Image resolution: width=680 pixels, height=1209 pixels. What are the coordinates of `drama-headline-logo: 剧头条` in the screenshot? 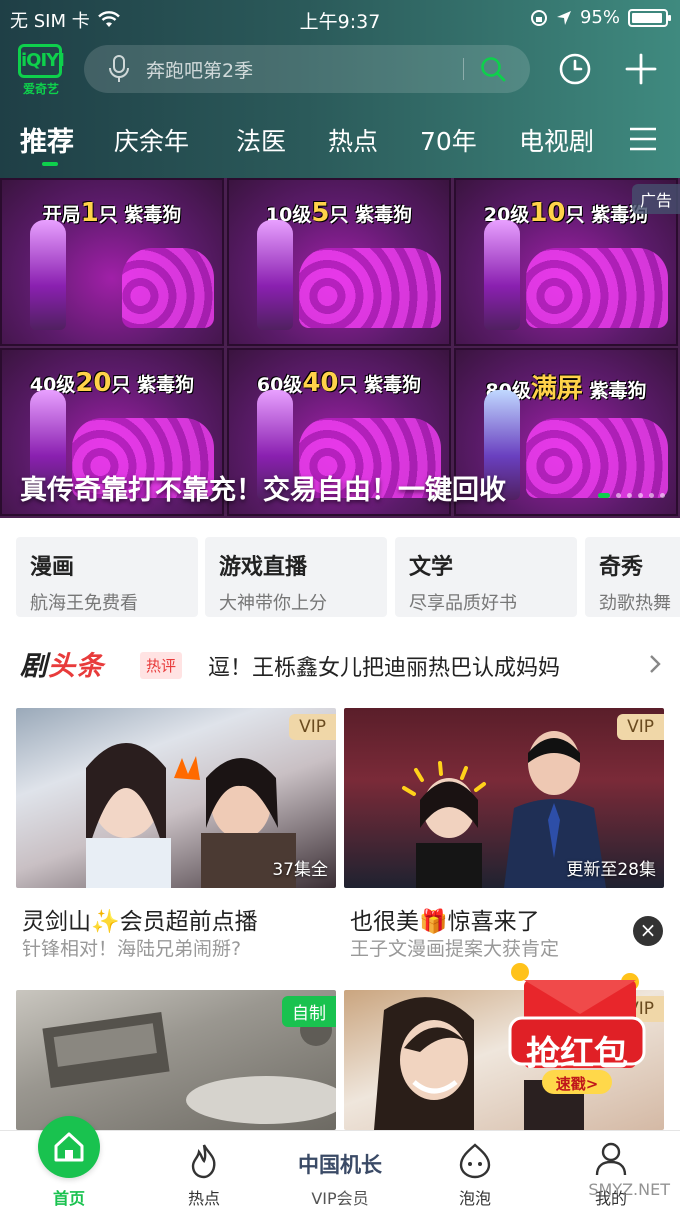 It's located at (62, 666).